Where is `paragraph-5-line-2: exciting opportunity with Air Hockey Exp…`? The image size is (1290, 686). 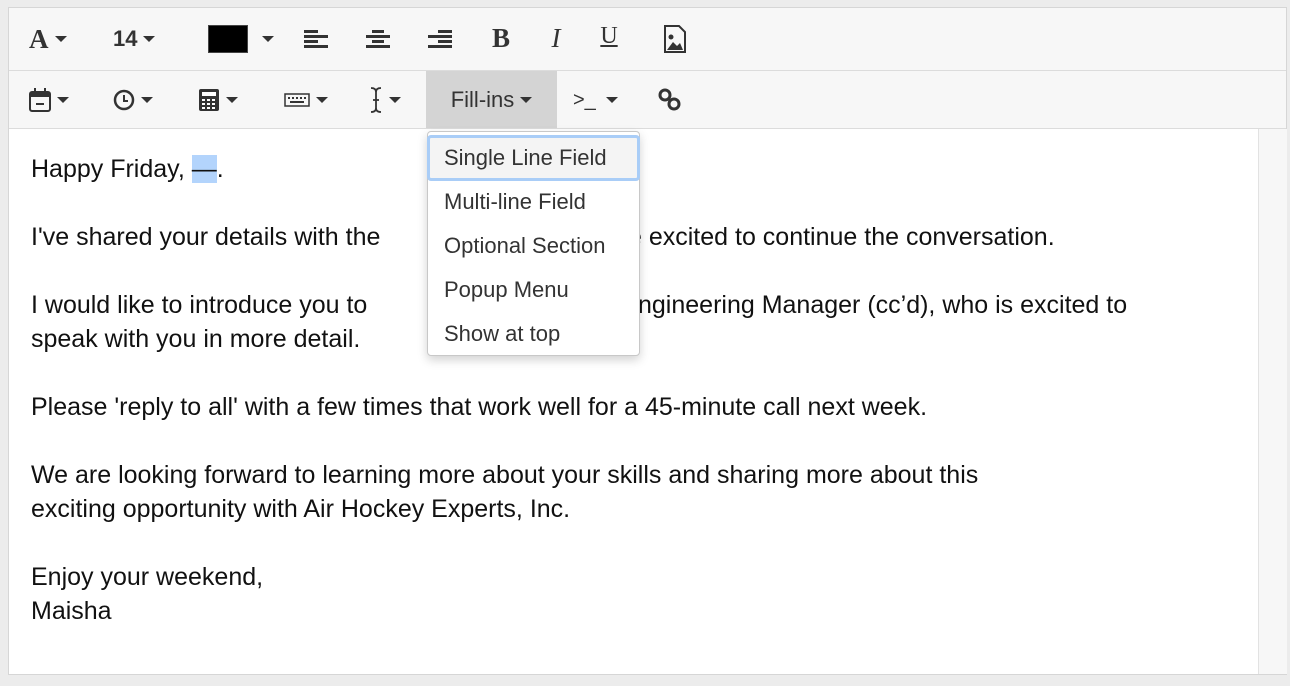
paragraph-5-line-2: exciting opportunity with Air Hockey Exp… is located at coordinates (301, 509).